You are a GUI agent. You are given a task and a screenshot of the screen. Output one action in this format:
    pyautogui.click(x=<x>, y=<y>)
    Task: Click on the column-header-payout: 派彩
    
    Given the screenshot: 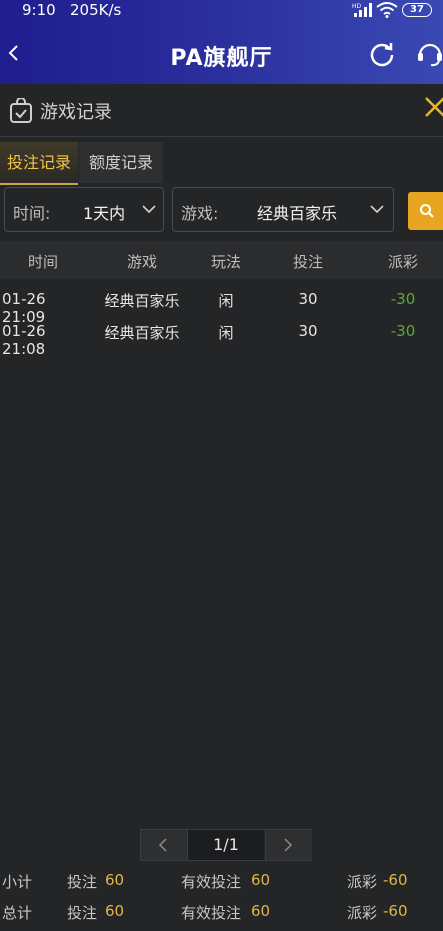 What is the action you would take?
    pyautogui.click(x=402, y=262)
    